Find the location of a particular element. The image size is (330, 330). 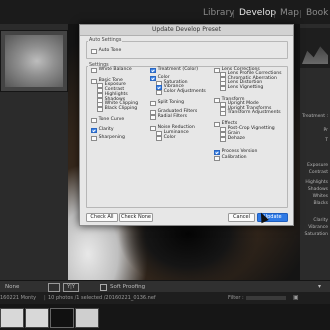

soft-proofing-label: Soft Proofing is located at coordinates (128, 287).